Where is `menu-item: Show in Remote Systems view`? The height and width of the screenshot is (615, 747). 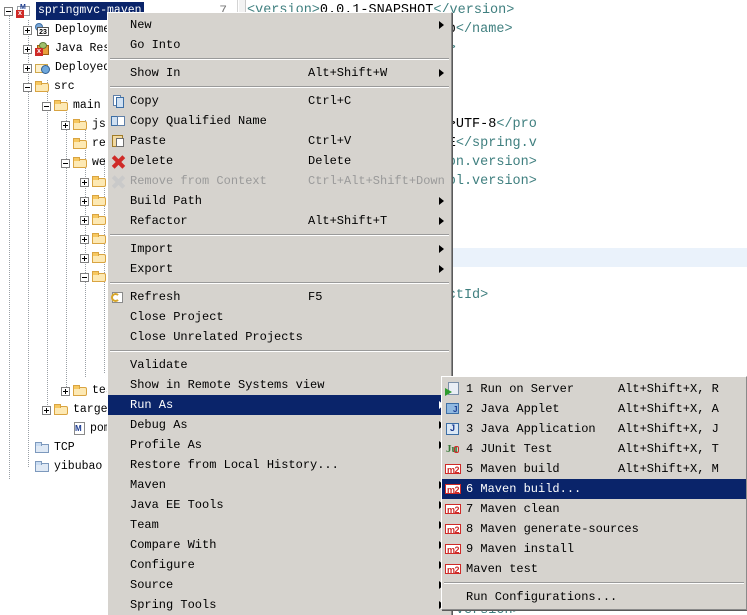
menu-item: Show in Remote Systems view is located at coordinates (279, 385).